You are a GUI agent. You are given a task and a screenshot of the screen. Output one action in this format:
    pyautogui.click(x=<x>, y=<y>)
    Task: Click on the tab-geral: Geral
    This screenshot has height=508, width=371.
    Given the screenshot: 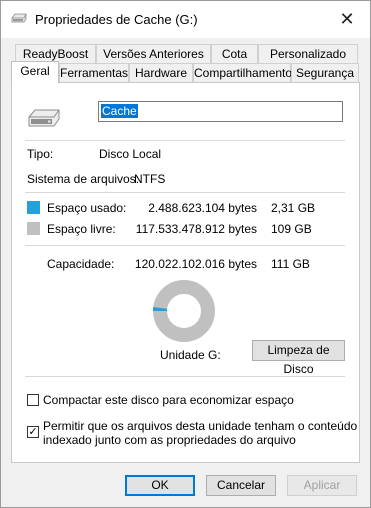 What is the action you would take?
    pyautogui.click(x=35, y=72)
    